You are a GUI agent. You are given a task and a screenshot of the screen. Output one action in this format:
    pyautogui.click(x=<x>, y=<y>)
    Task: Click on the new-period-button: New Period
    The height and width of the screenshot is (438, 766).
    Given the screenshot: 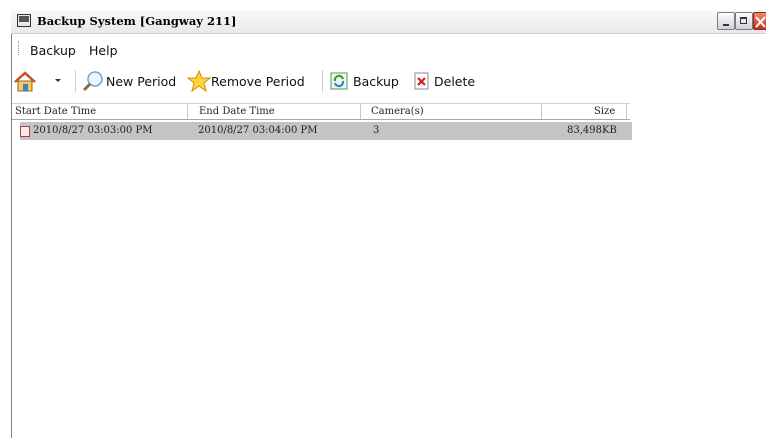 What is the action you would take?
    pyautogui.click(x=132, y=81)
    